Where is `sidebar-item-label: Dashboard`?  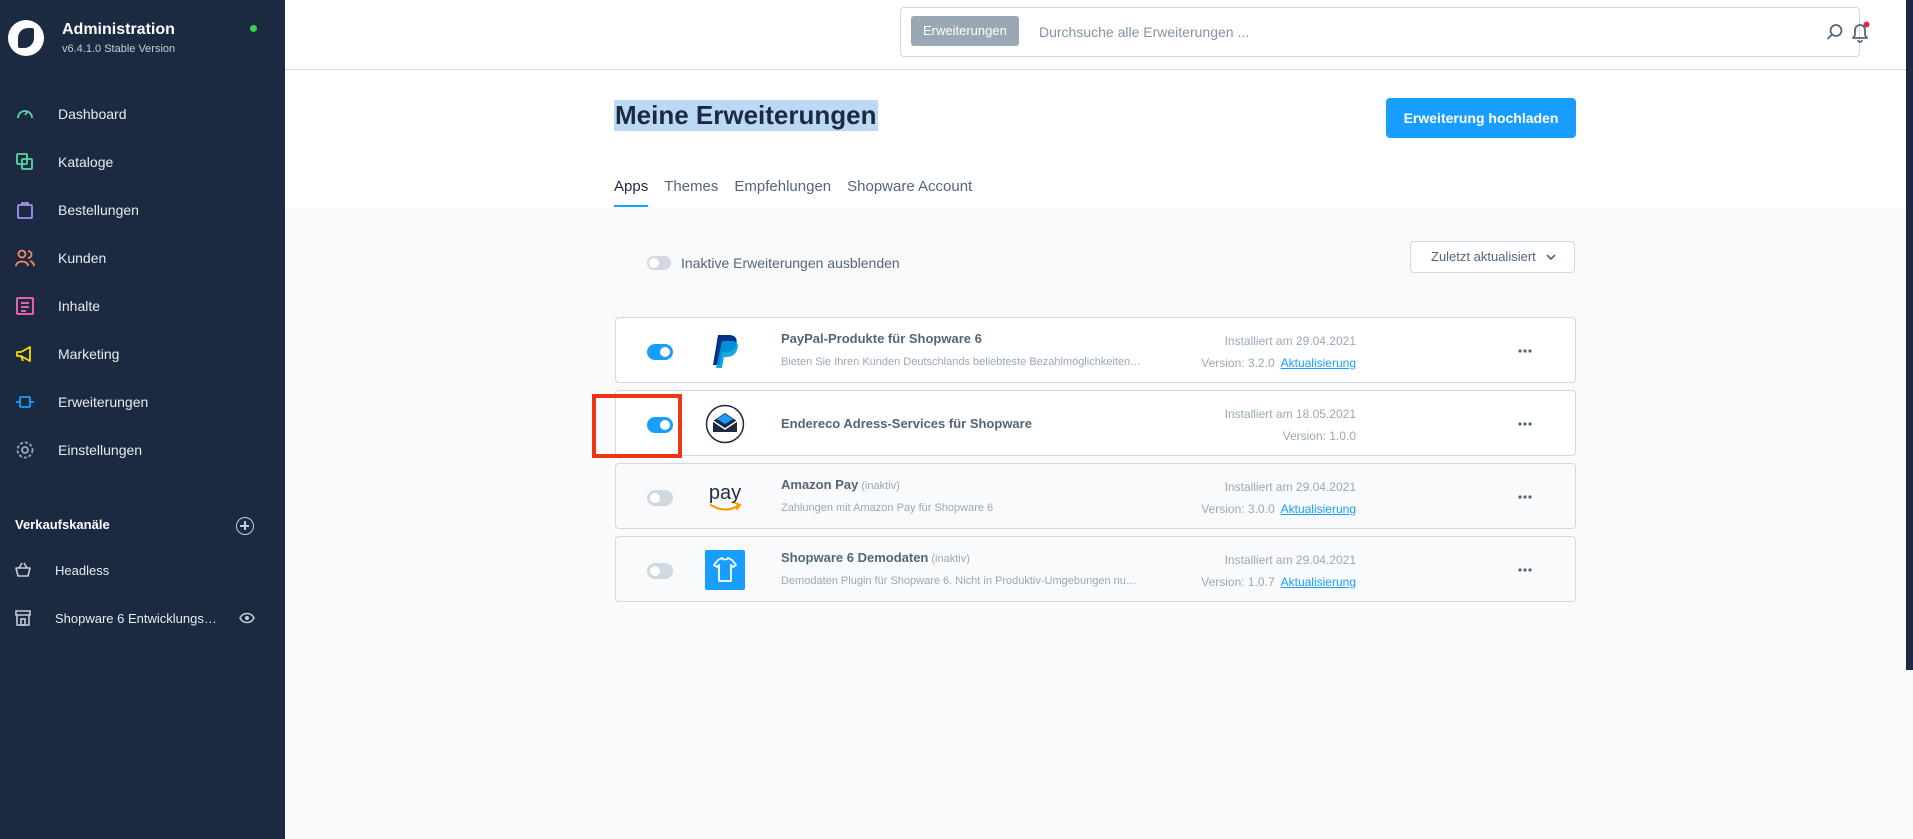 sidebar-item-label: Dashboard is located at coordinates (92, 114).